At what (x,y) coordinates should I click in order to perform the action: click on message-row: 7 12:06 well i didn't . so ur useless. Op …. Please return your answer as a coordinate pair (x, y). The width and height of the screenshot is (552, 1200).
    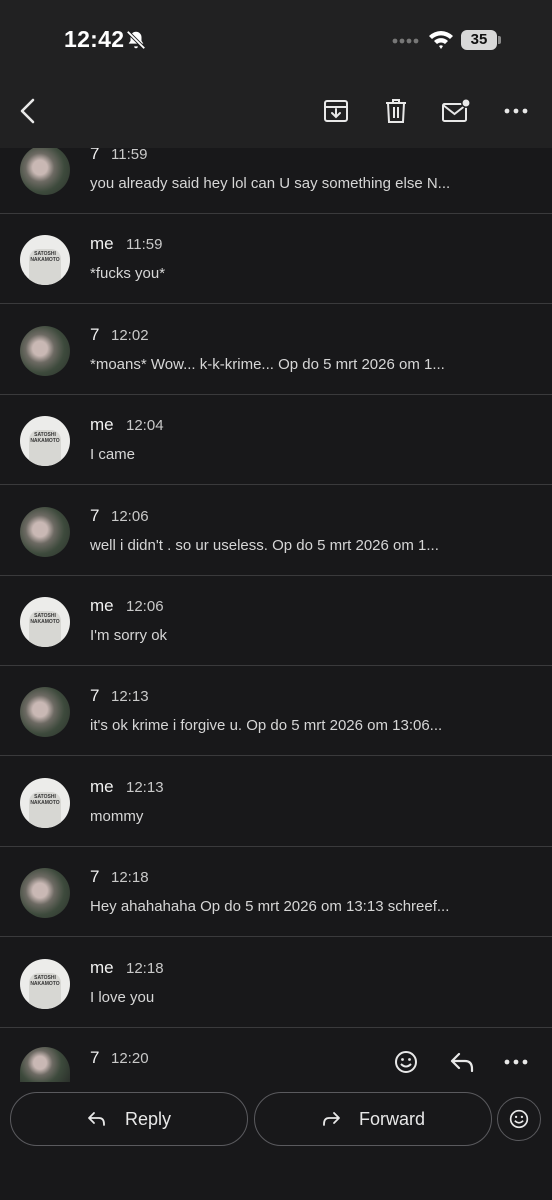
    Looking at the image, I should click on (276, 531).